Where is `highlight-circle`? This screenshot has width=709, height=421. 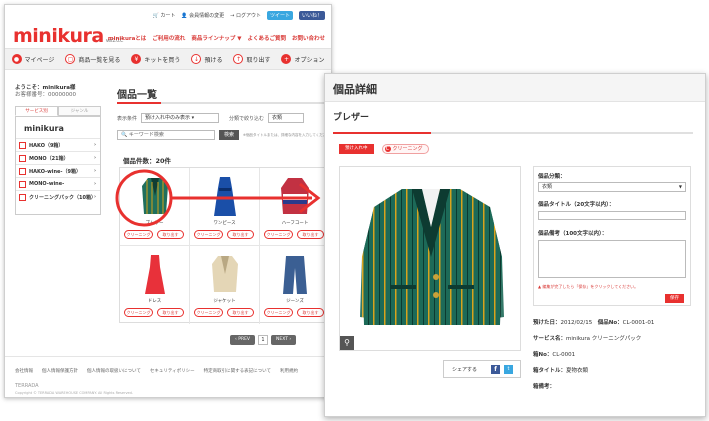
highlight-circle is located at coordinates (144, 198).